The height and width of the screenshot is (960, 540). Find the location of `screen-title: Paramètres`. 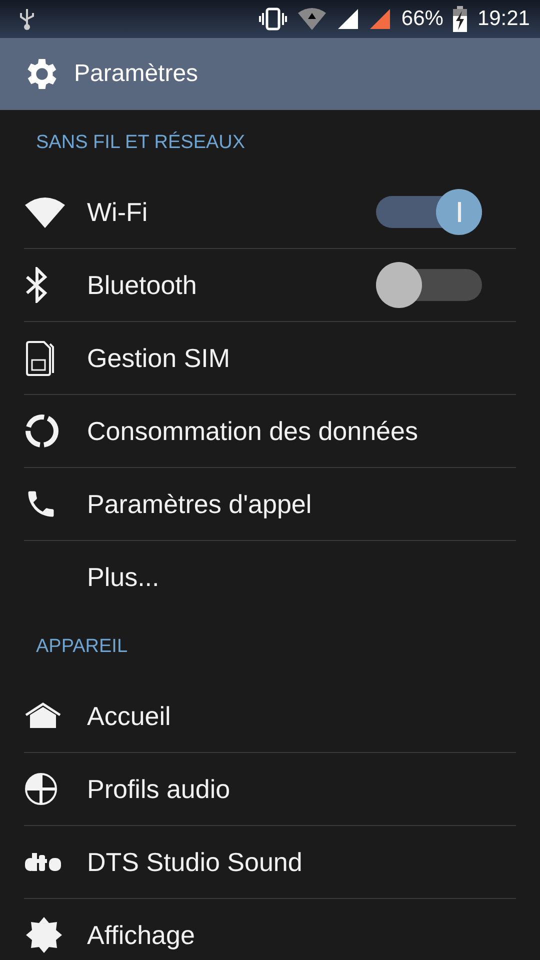

screen-title: Paramètres is located at coordinates (136, 74).